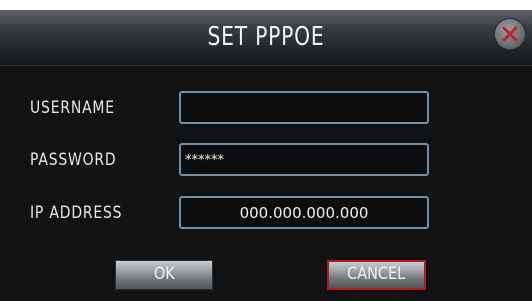 Image resolution: width=532 pixels, height=301 pixels. I want to click on ip-address-row: IP ADDRESS, so click(266, 213).